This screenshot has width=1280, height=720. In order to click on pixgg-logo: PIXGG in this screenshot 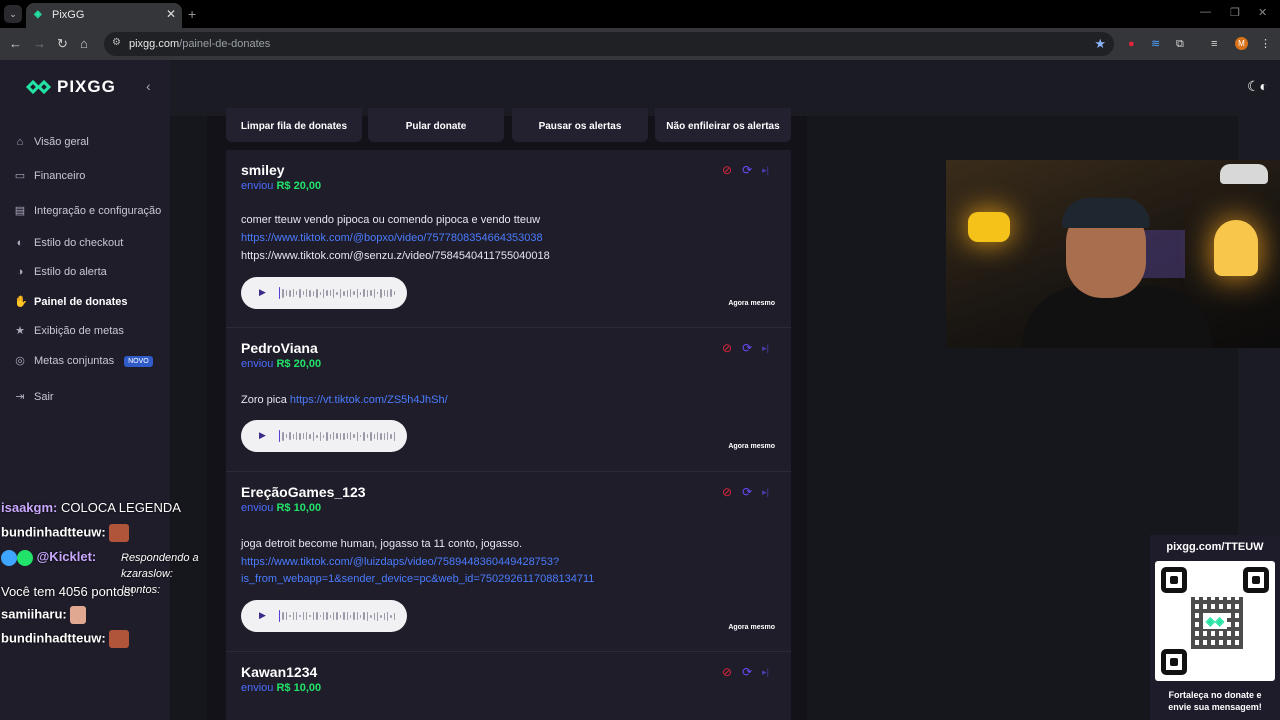, I will do `click(70, 87)`.